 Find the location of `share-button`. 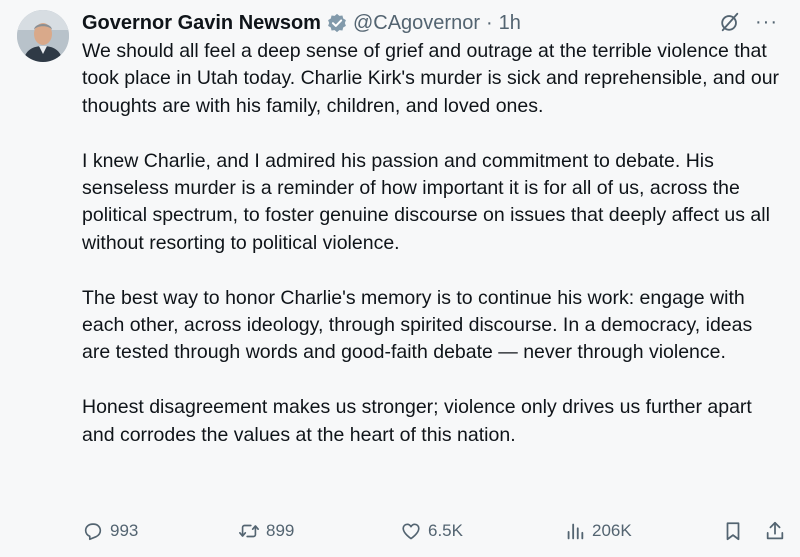

share-button is located at coordinates (775, 531).